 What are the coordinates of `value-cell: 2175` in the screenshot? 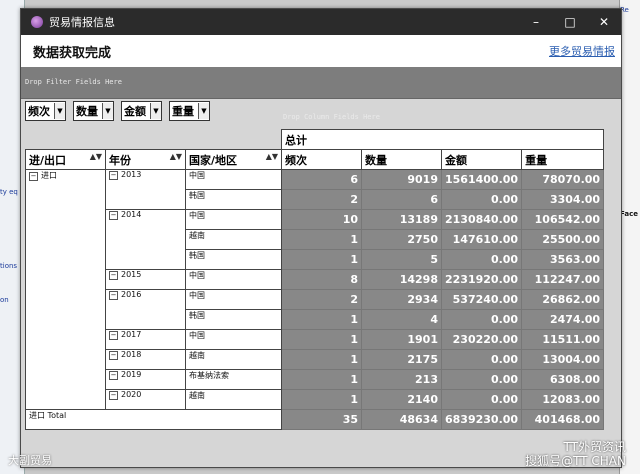 It's located at (401, 359).